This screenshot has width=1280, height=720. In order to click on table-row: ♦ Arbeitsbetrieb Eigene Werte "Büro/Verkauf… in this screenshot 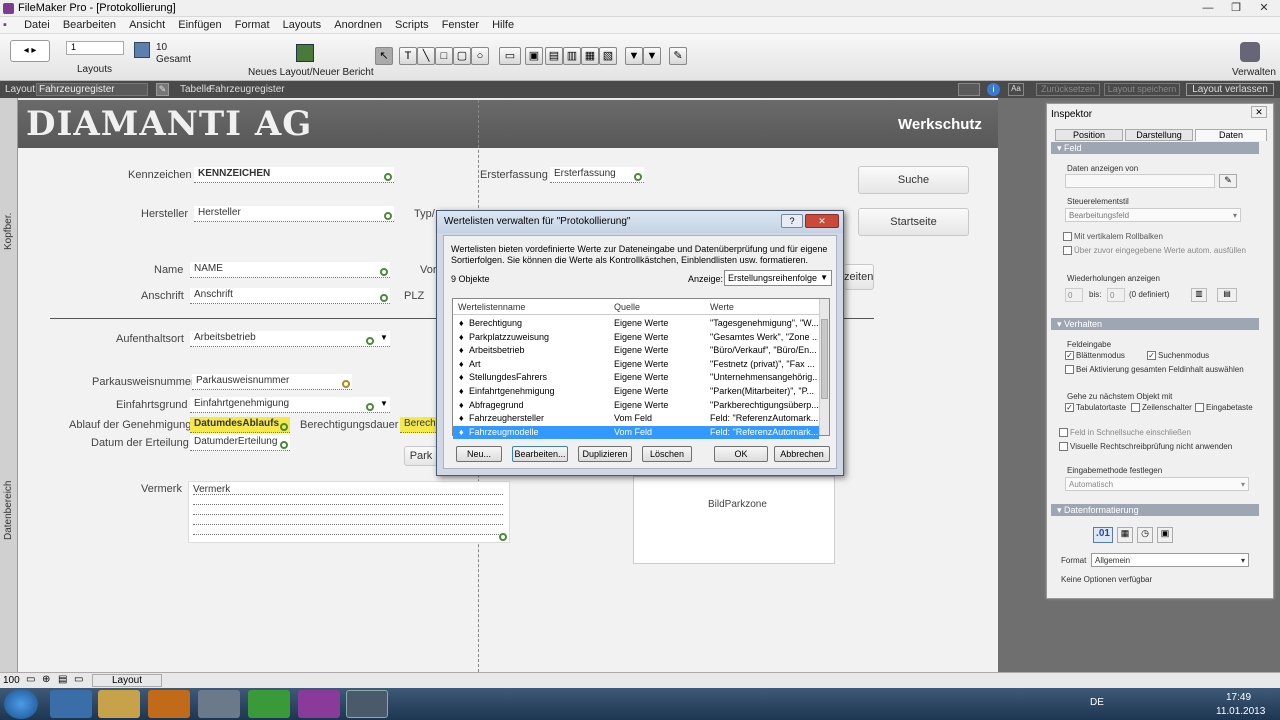, I will do `click(636, 351)`.